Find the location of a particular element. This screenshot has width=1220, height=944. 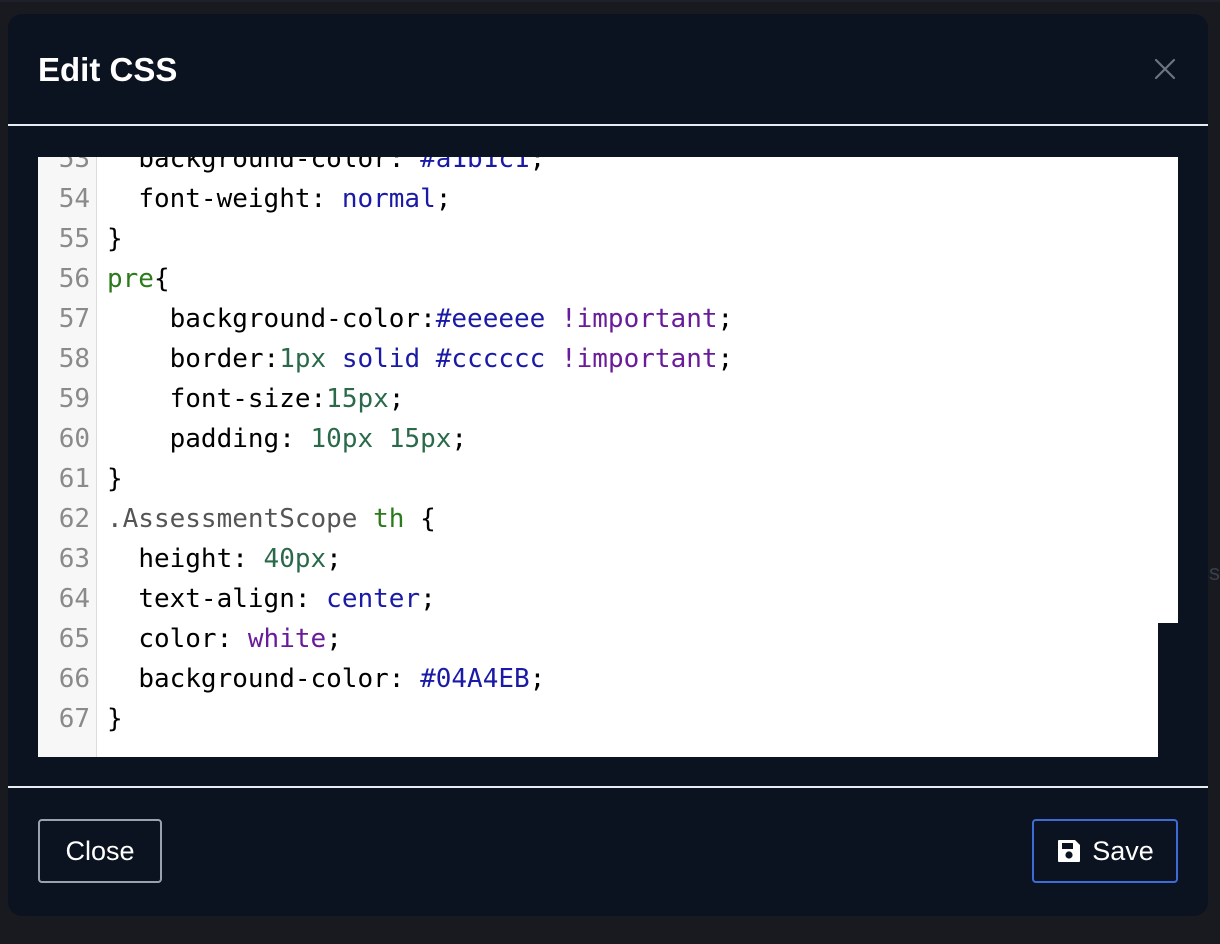

editor-scrollbar-corner is located at coordinates (1168, 690).